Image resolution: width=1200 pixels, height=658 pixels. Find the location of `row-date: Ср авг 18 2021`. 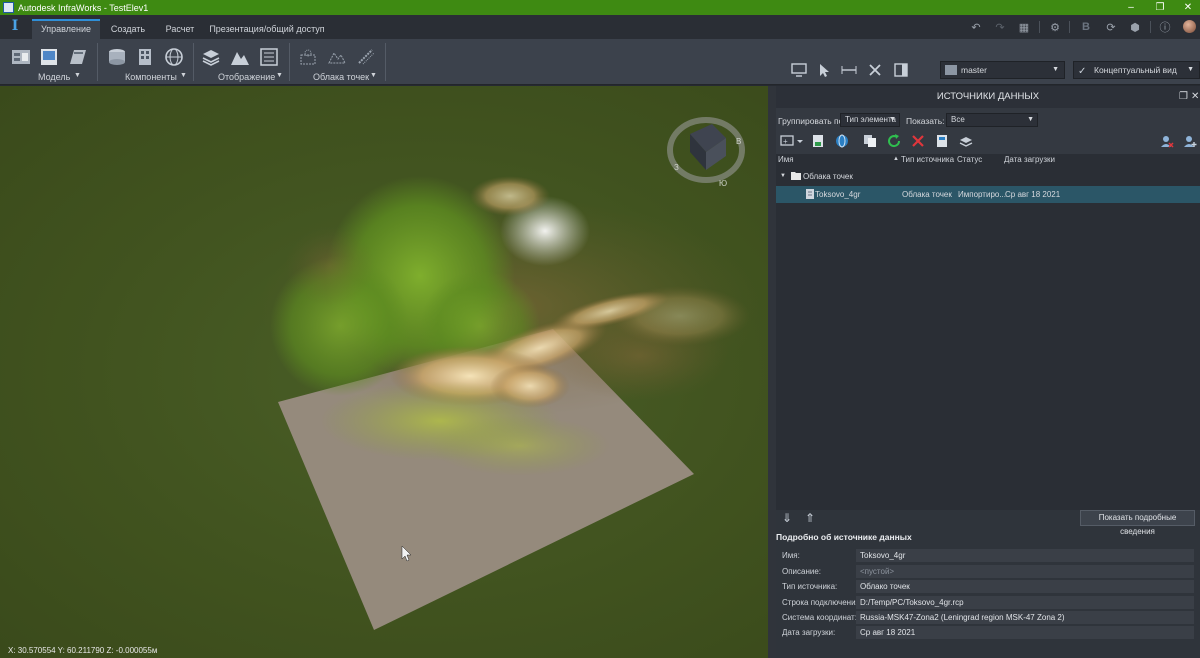

row-date: Ср авг 18 2021 is located at coordinates (1033, 194).